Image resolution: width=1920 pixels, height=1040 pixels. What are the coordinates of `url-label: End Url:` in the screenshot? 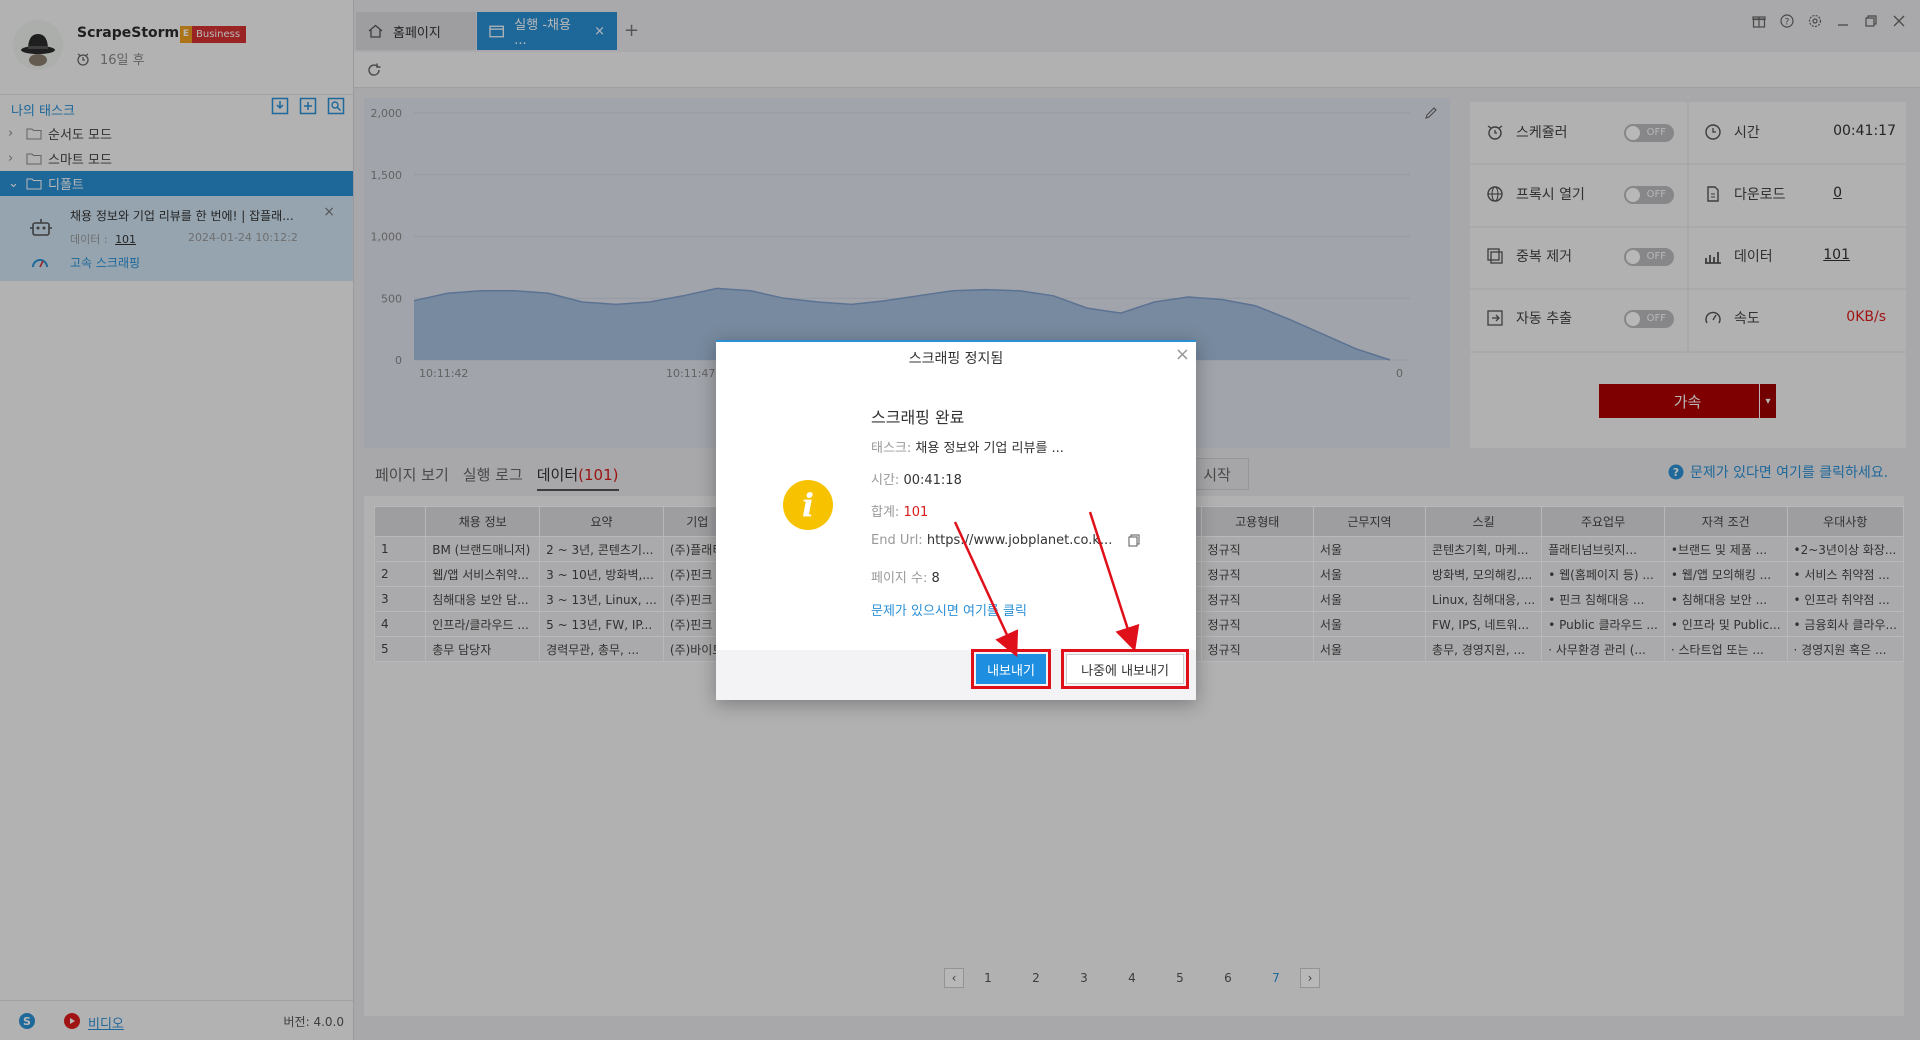 It's located at (897, 540).